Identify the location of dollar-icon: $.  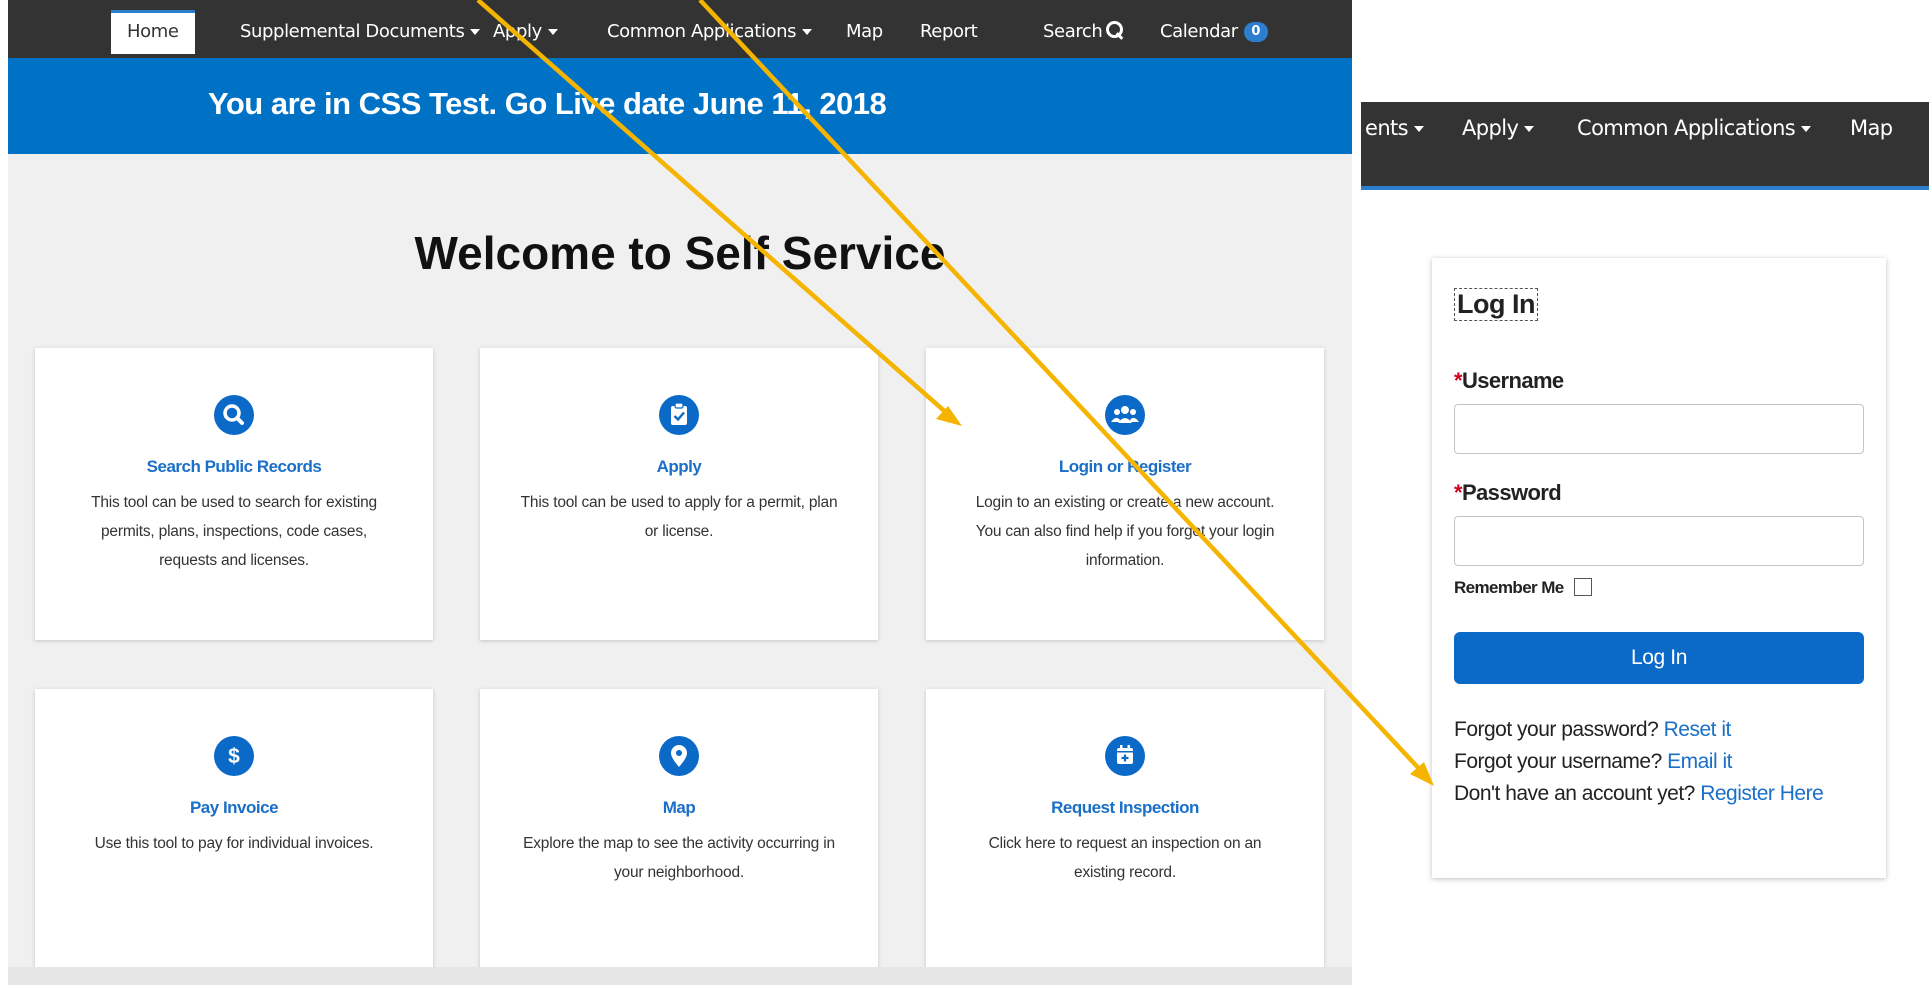
(234, 756).